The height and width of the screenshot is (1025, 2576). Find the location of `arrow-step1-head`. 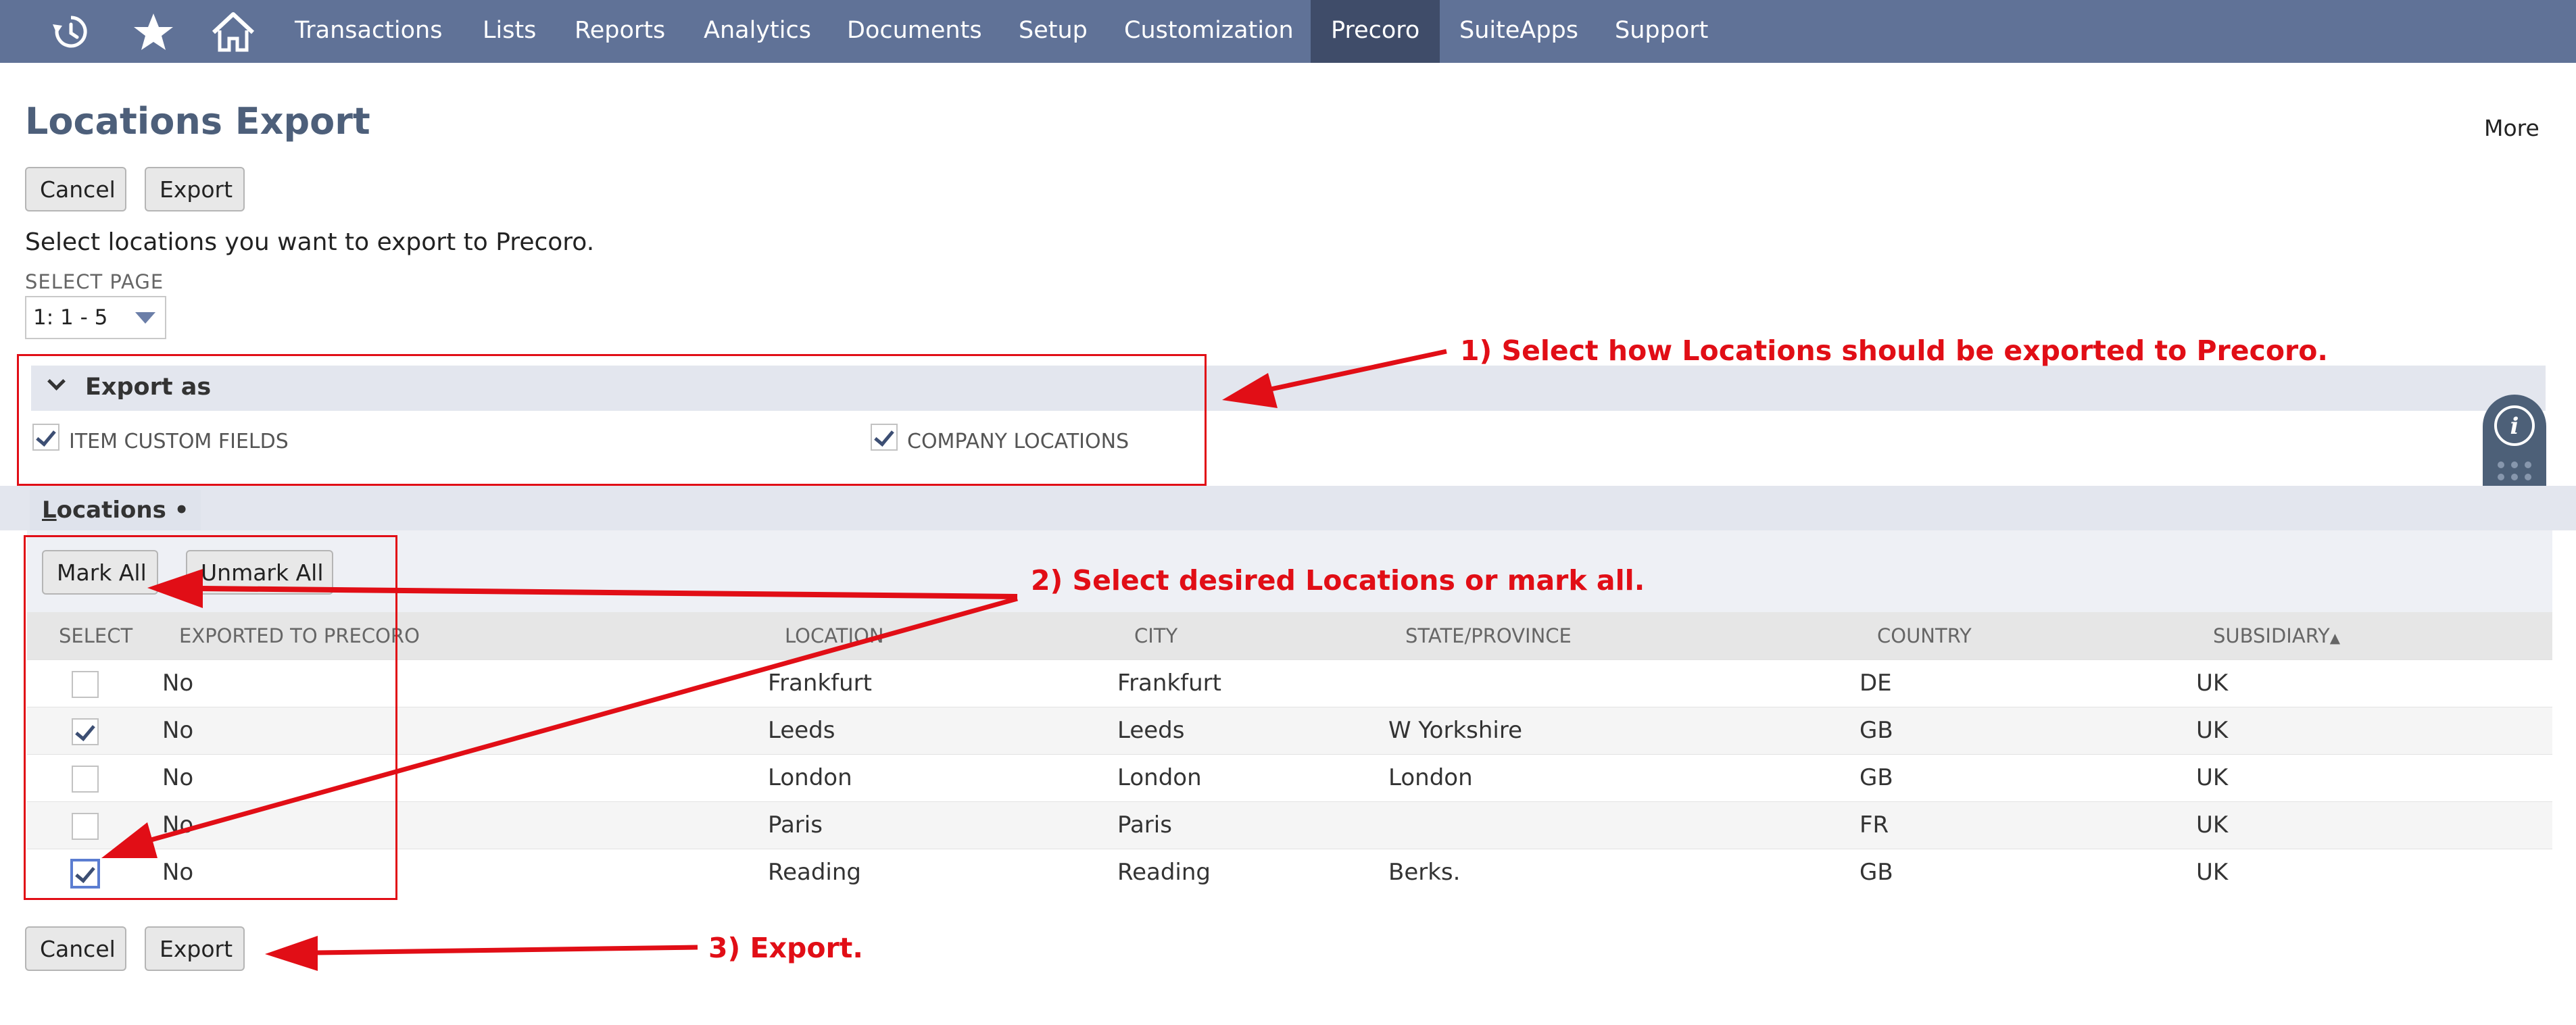

arrow-step1-head is located at coordinates (1250, 390).